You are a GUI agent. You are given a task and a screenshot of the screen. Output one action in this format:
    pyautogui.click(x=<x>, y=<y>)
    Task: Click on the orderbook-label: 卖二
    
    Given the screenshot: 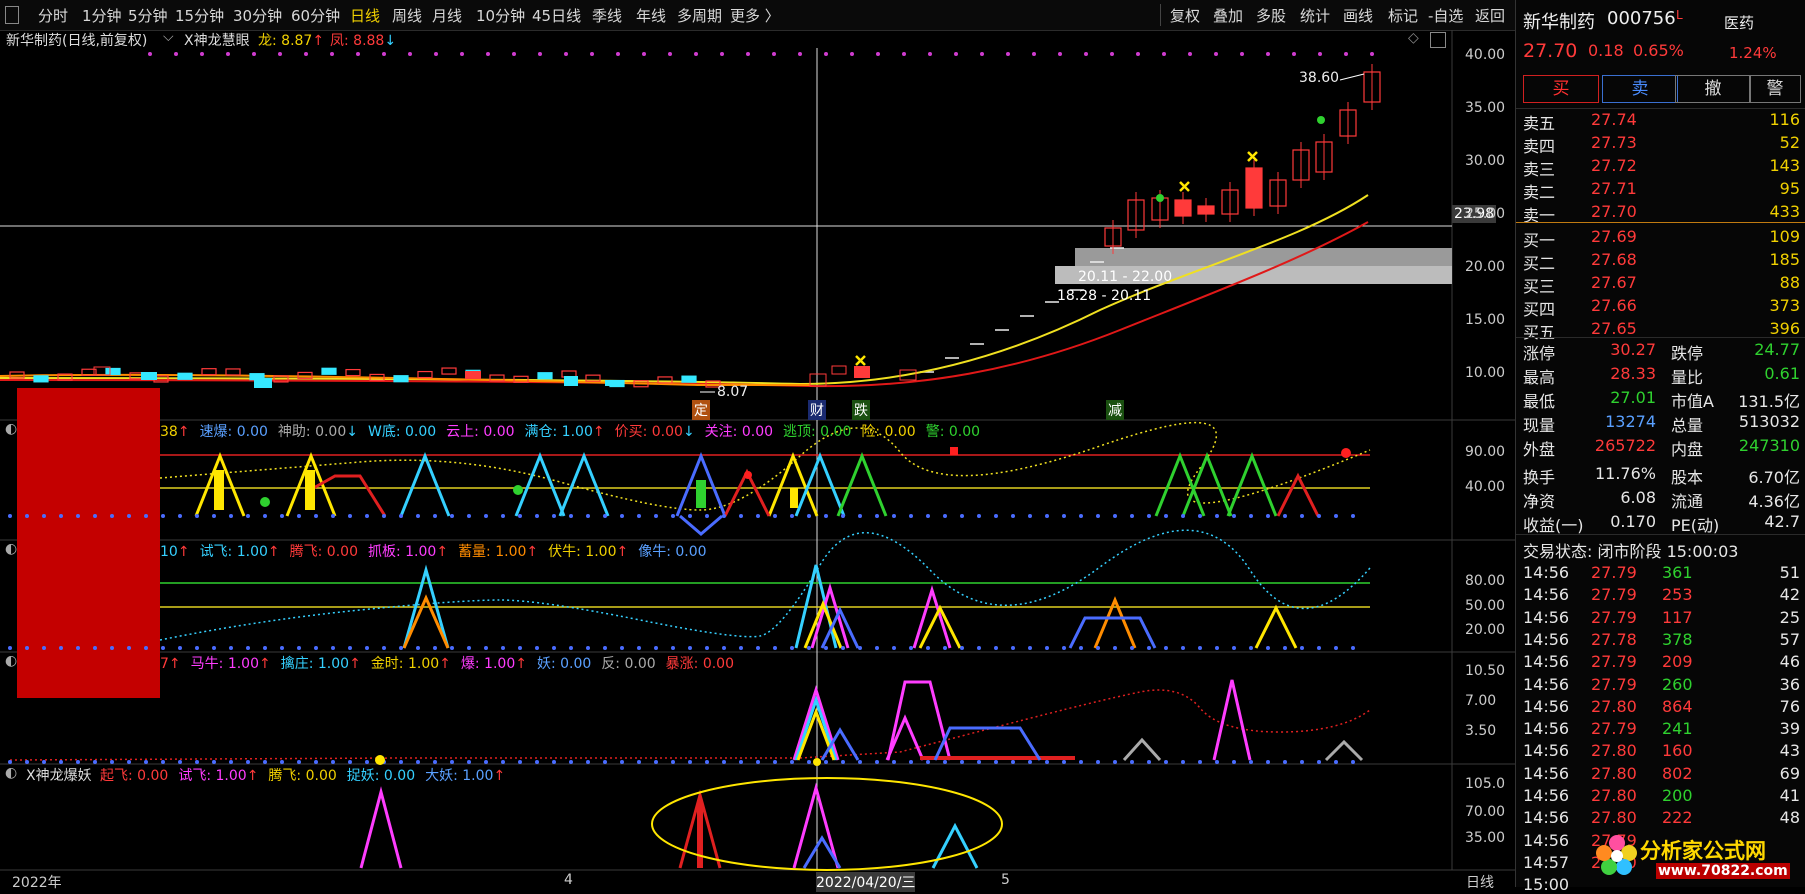 What is the action you would take?
    pyautogui.click(x=1539, y=192)
    